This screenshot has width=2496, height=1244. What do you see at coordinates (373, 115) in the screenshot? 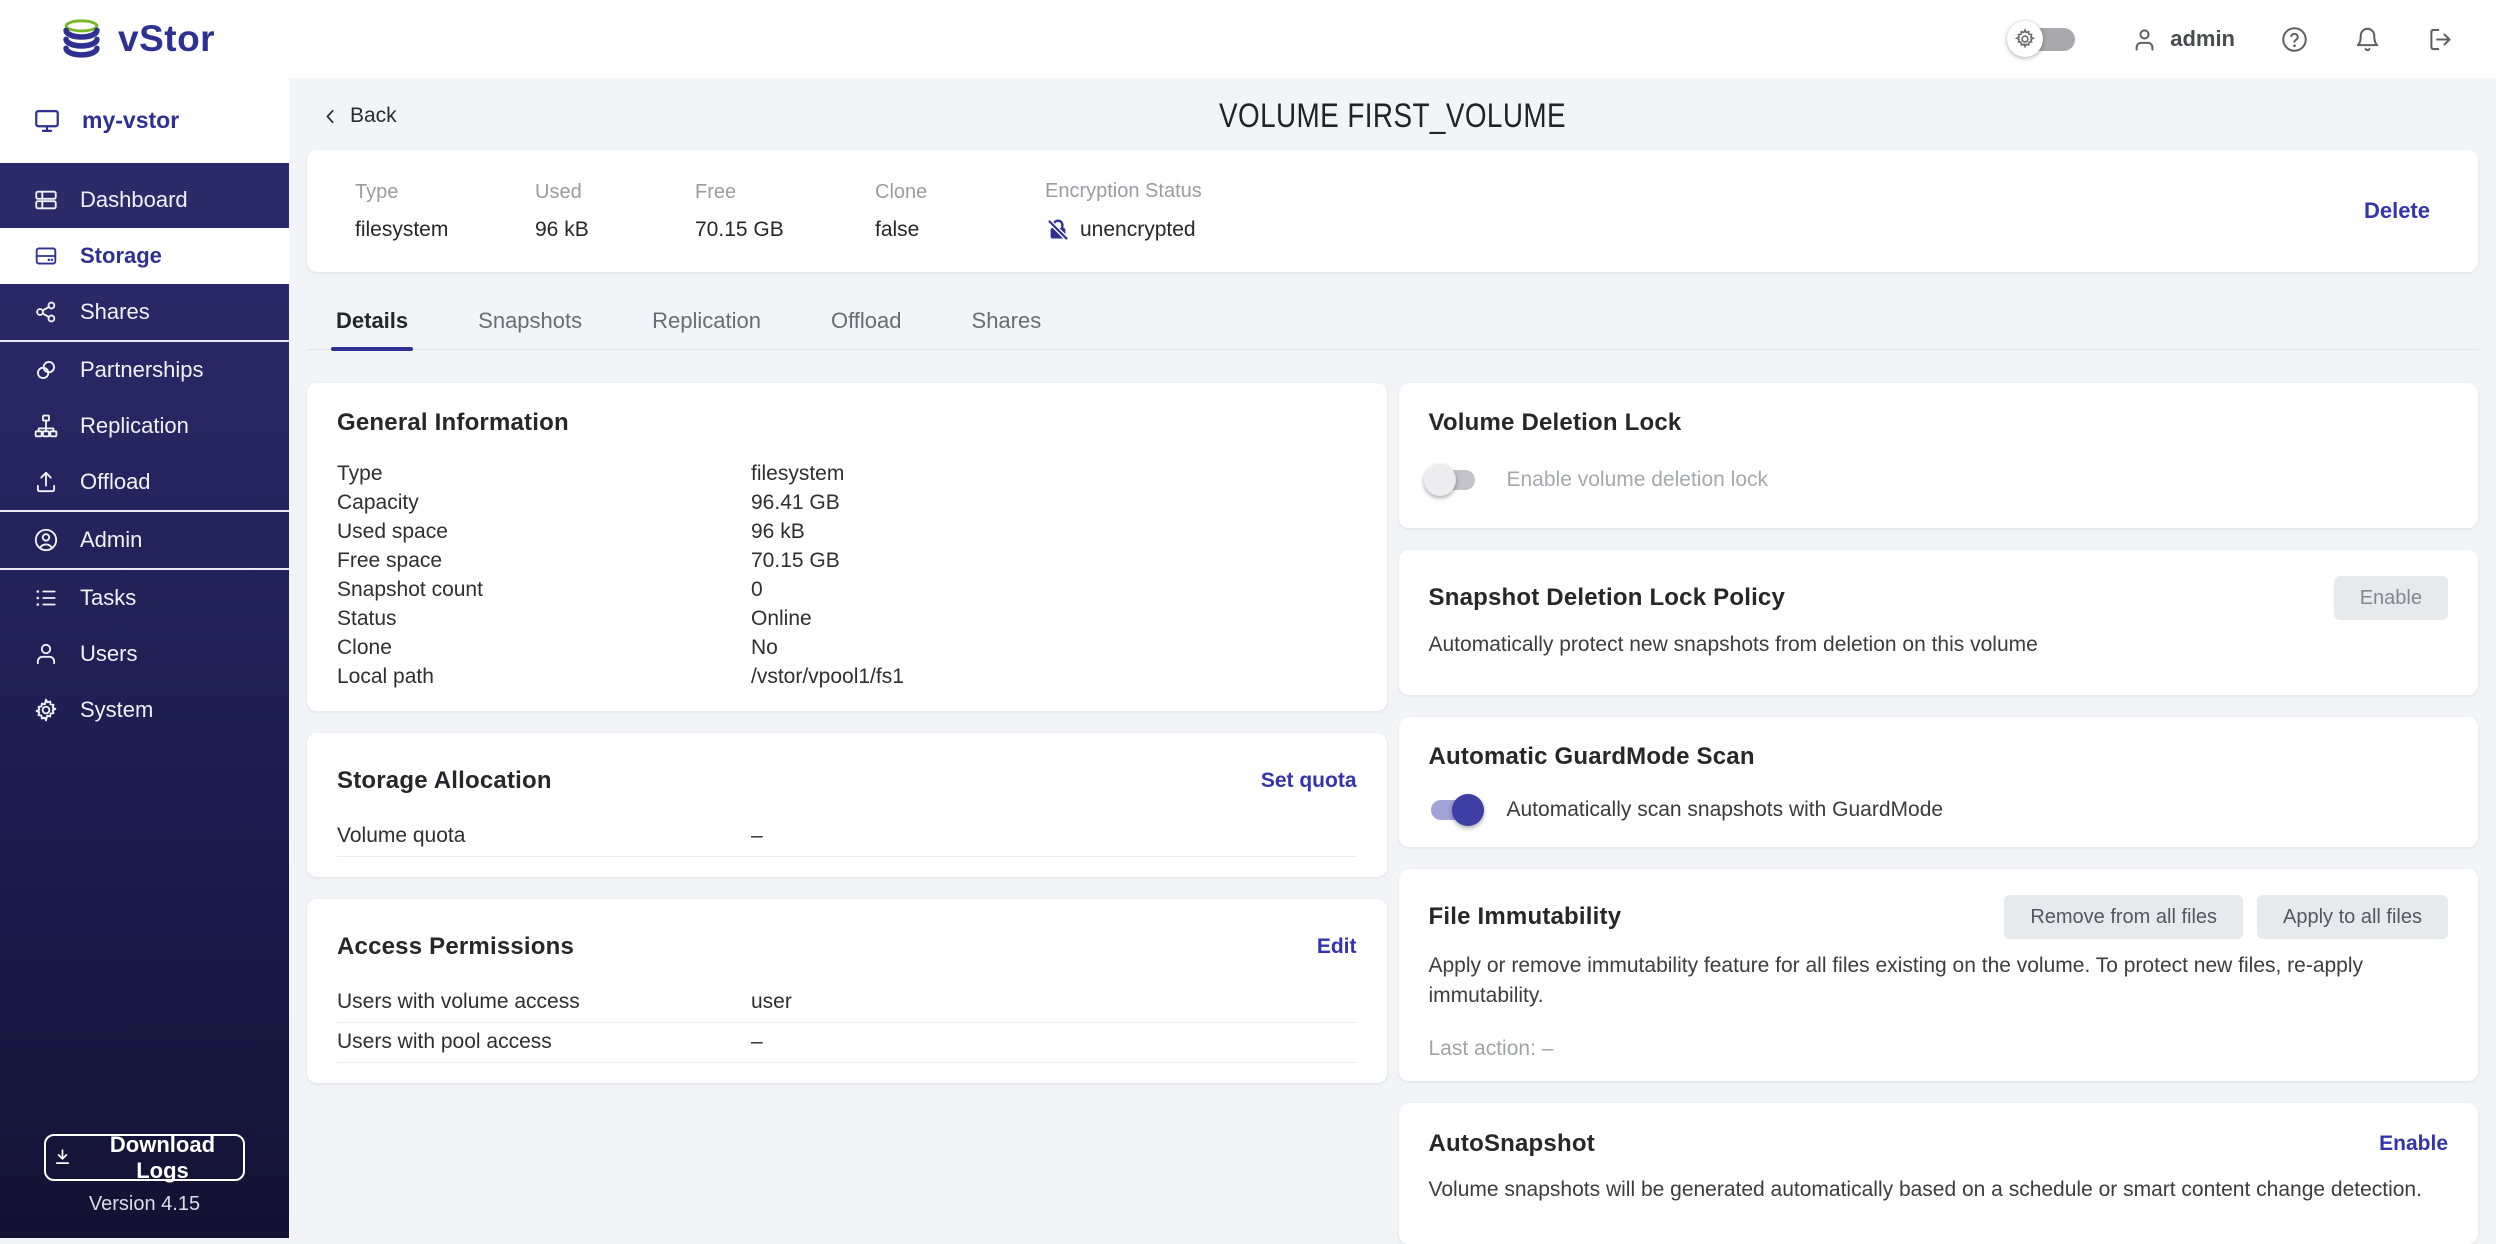
I see `back-label: Back` at bounding box center [373, 115].